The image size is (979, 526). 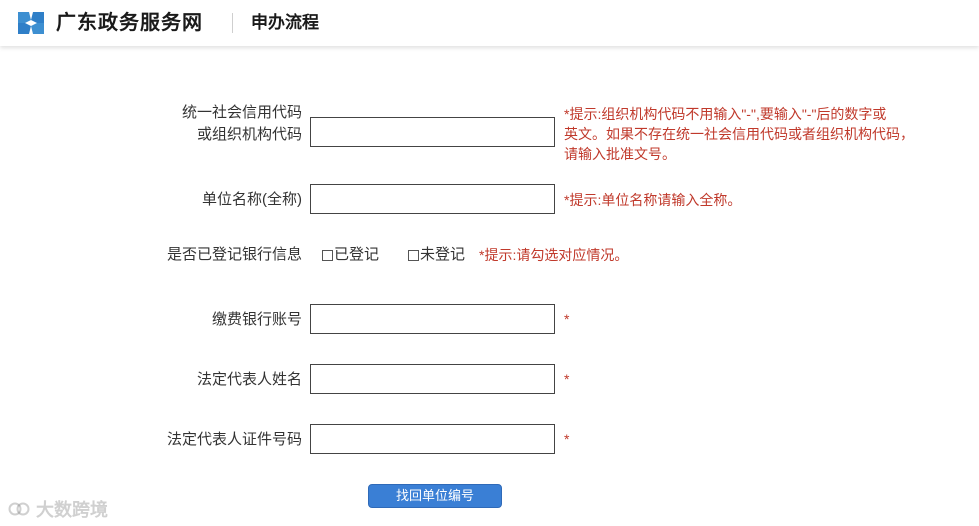 I want to click on credit-code-hint-line2: 英文。如果不存在统一社会信用代码或者组织机构代码，, so click(x=739, y=134).